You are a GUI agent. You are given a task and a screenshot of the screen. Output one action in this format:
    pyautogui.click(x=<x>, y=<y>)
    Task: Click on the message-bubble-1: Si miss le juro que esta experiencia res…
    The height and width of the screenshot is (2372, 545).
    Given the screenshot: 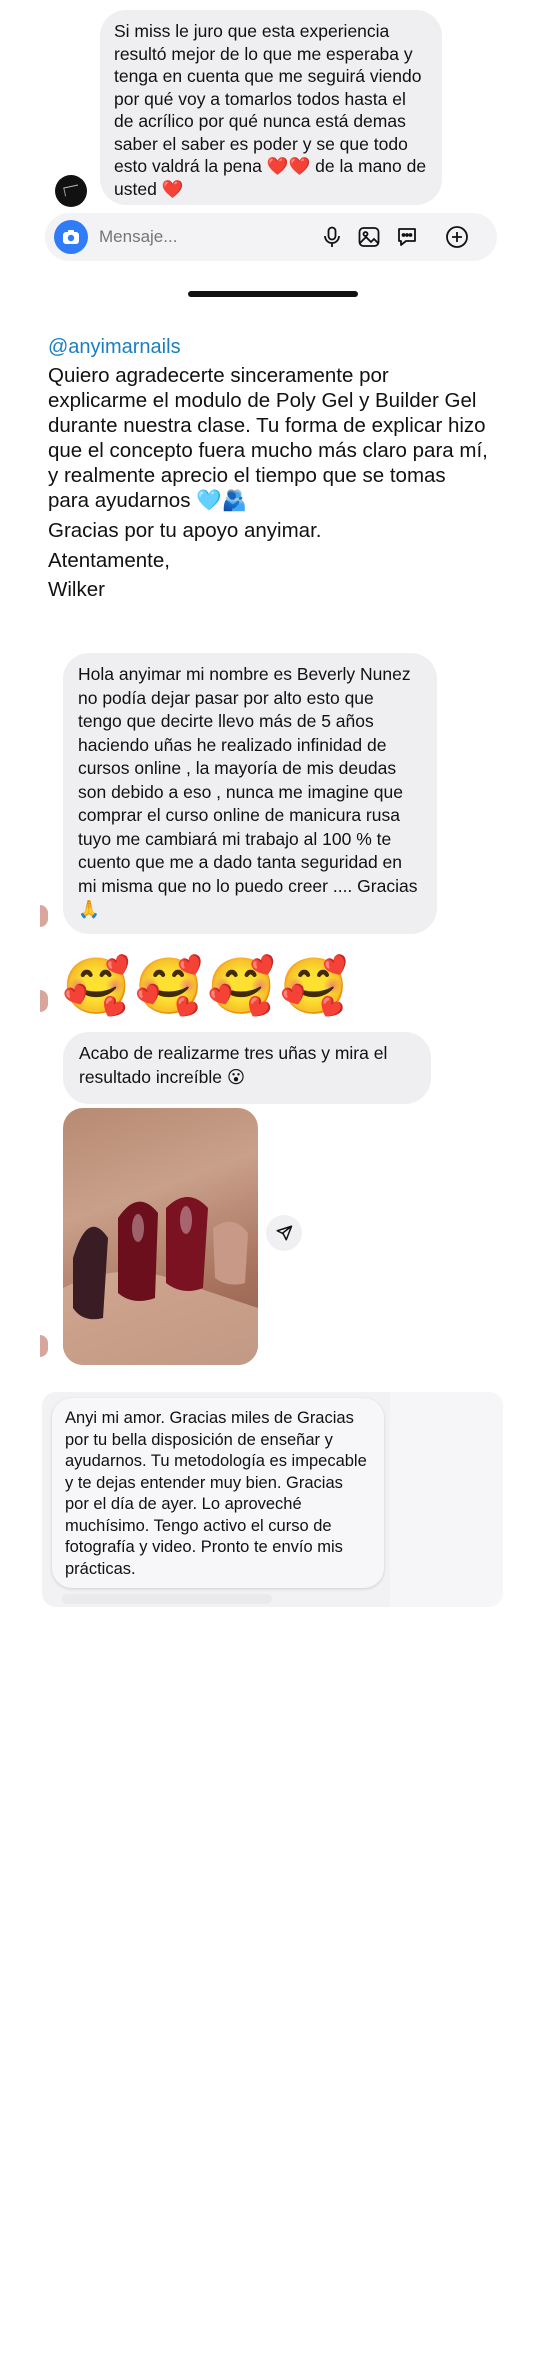 What is the action you would take?
    pyautogui.click(x=271, y=107)
    